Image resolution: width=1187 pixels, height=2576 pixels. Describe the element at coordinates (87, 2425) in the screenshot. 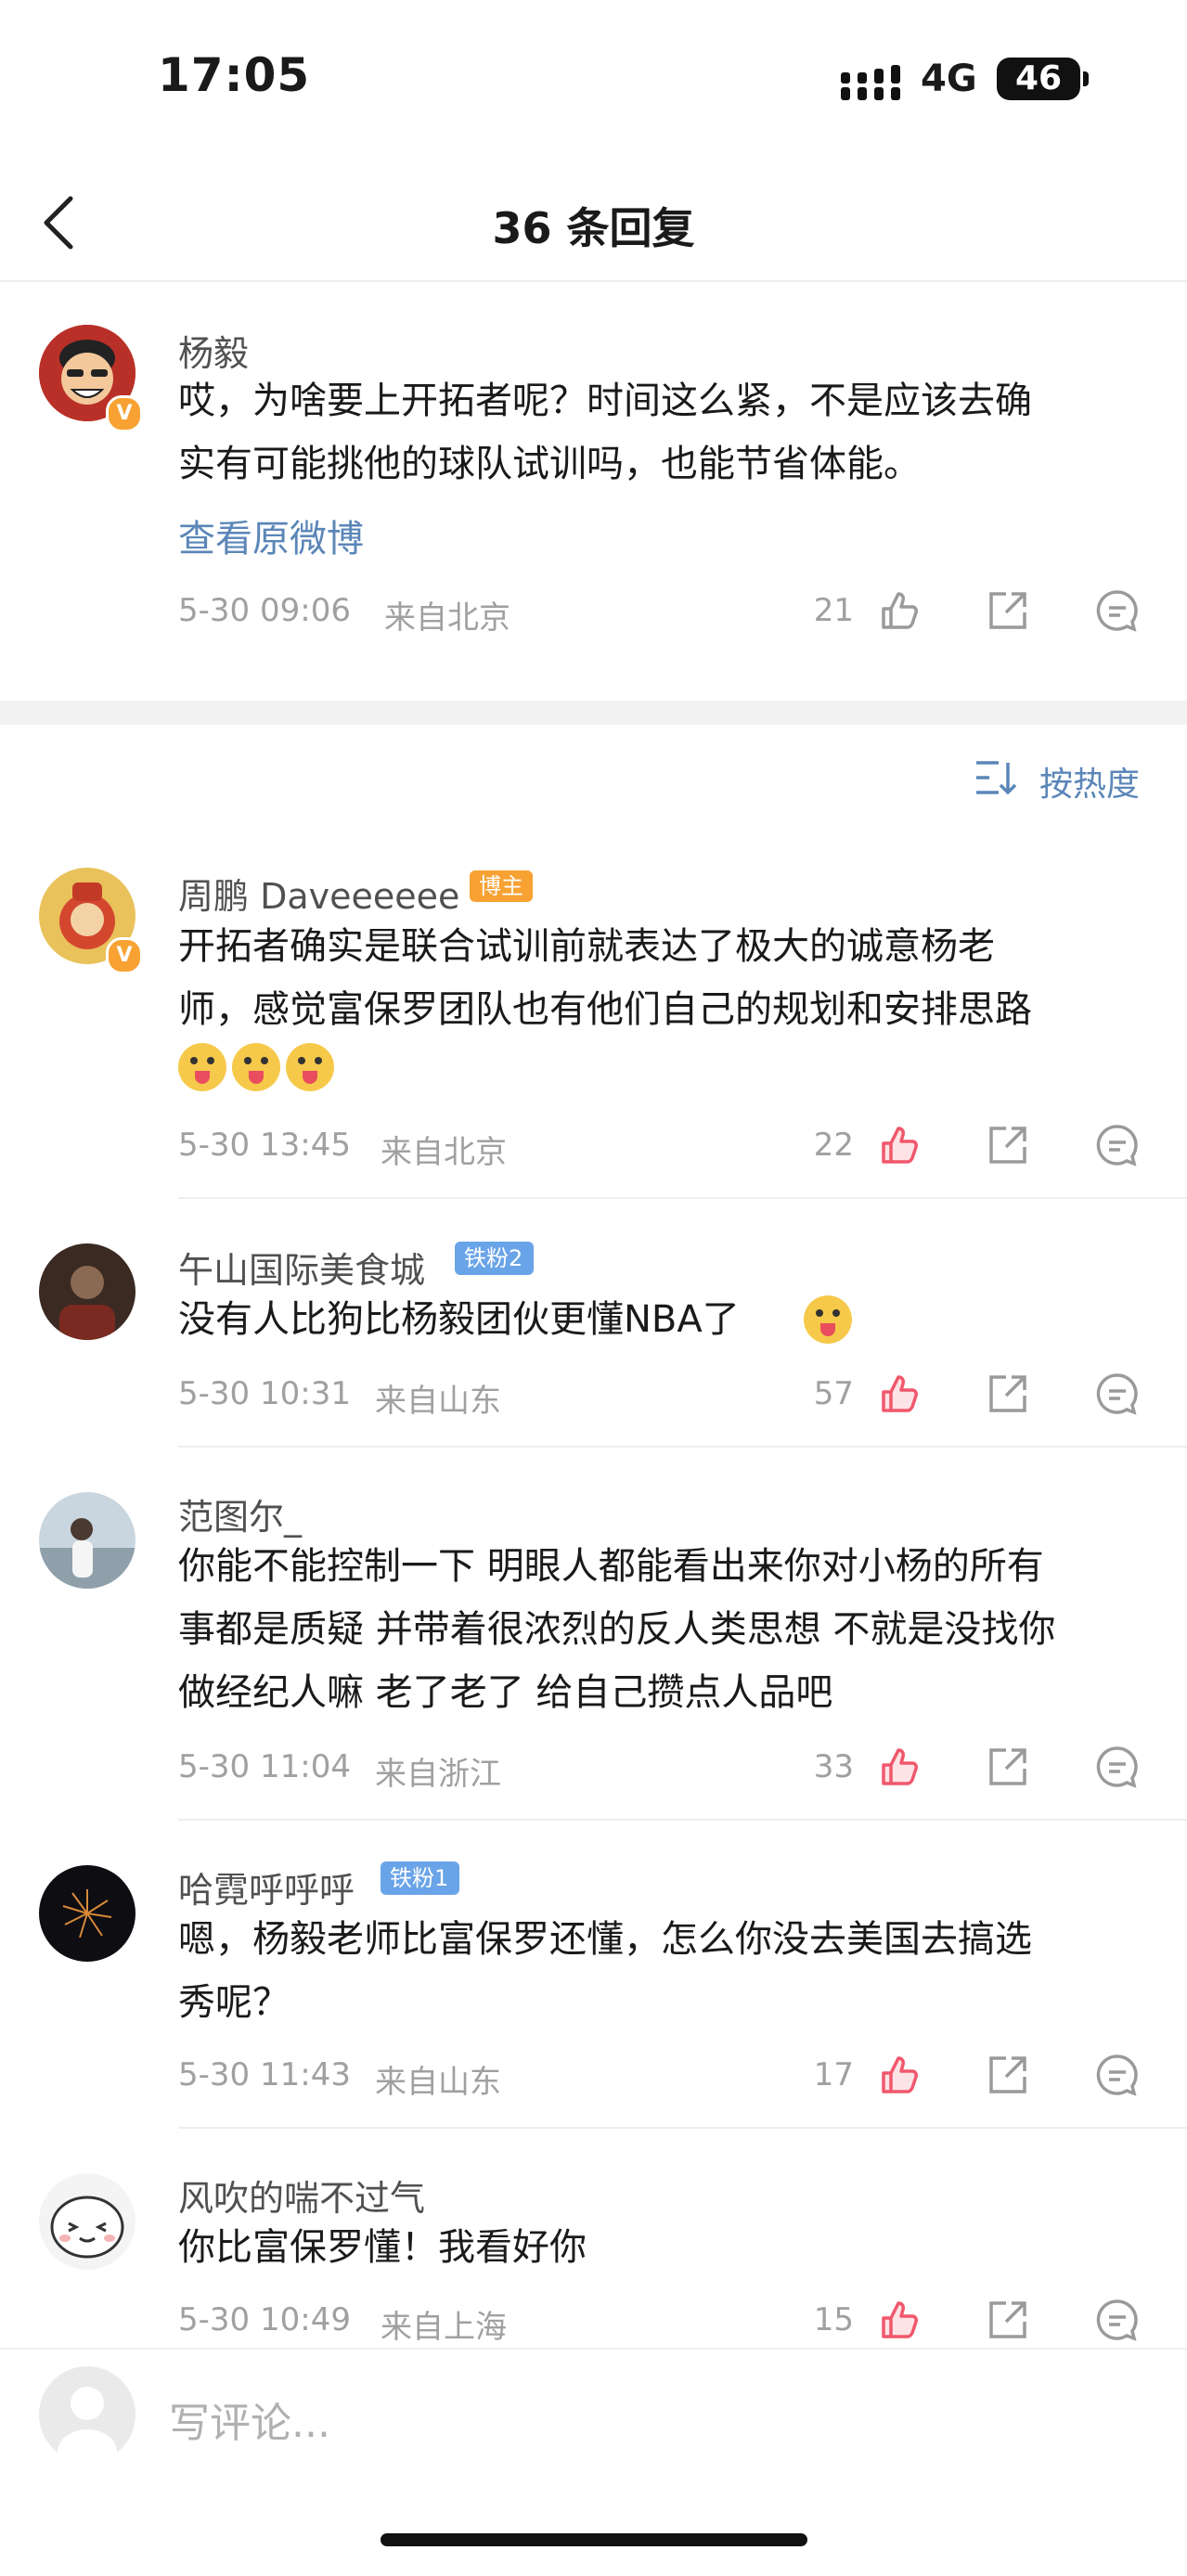

I see `default-avatar-icon` at that location.